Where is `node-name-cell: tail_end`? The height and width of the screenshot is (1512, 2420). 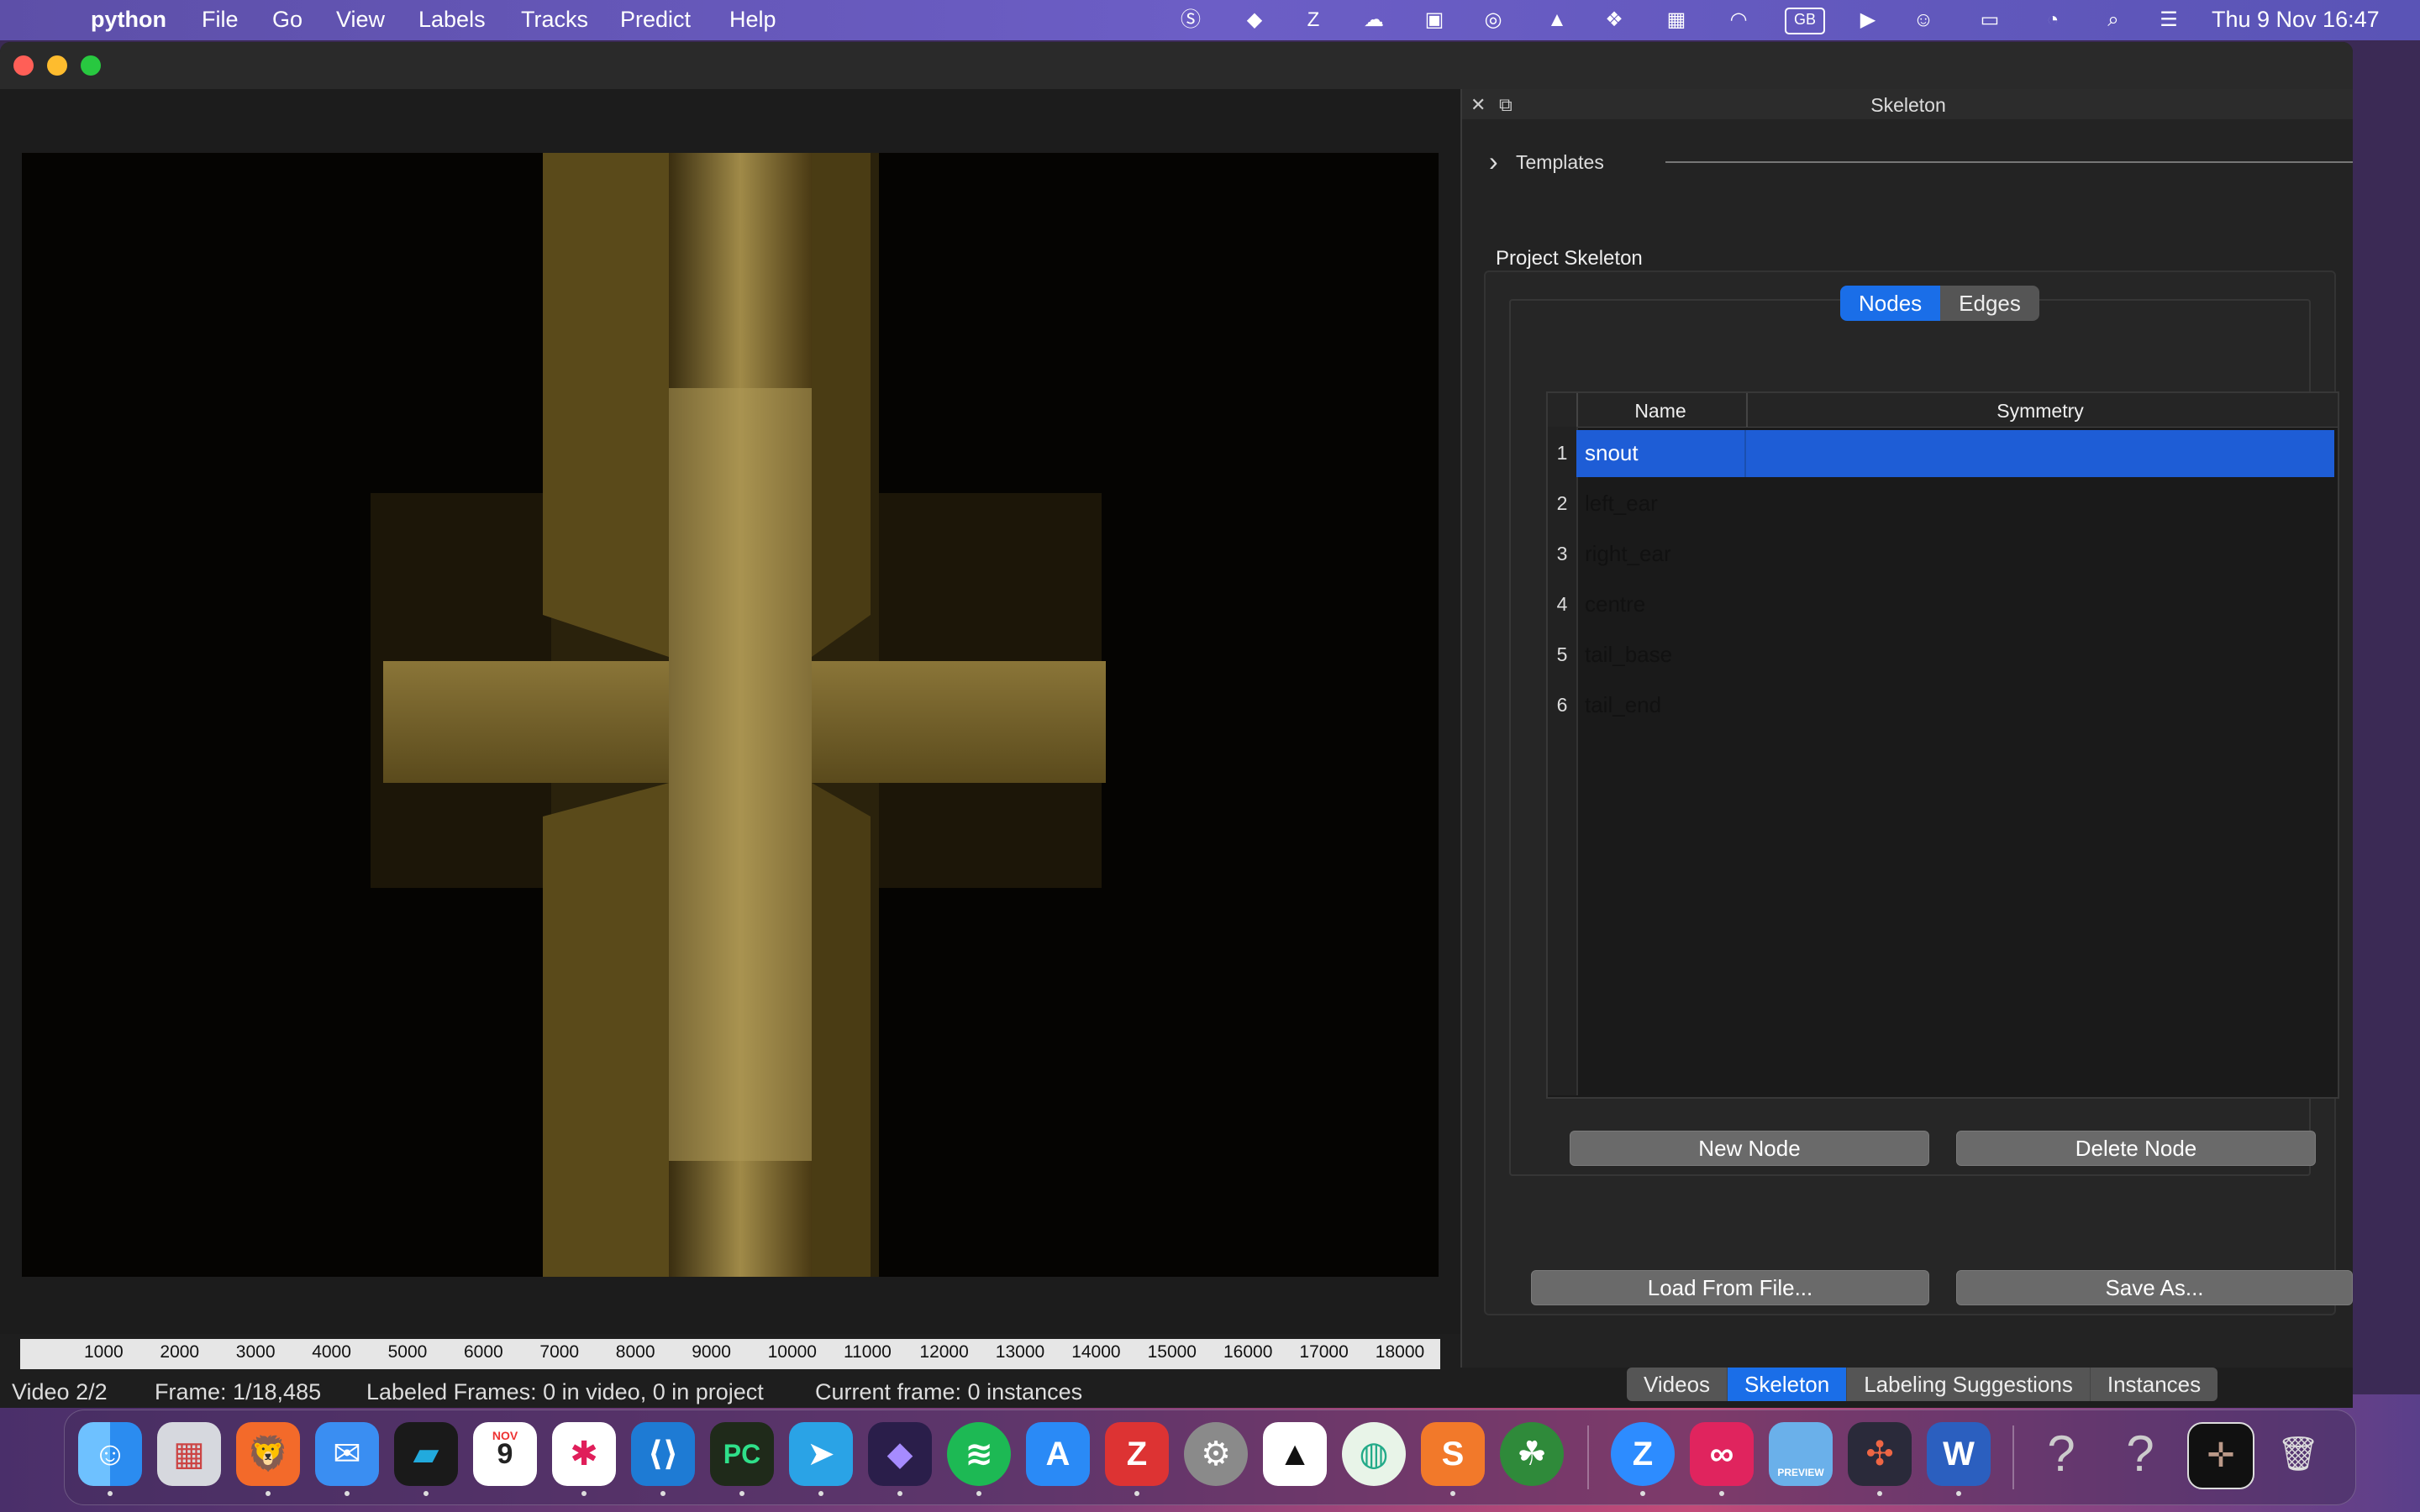 node-name-cell: tail_end is located at coordinates (1623, 705).